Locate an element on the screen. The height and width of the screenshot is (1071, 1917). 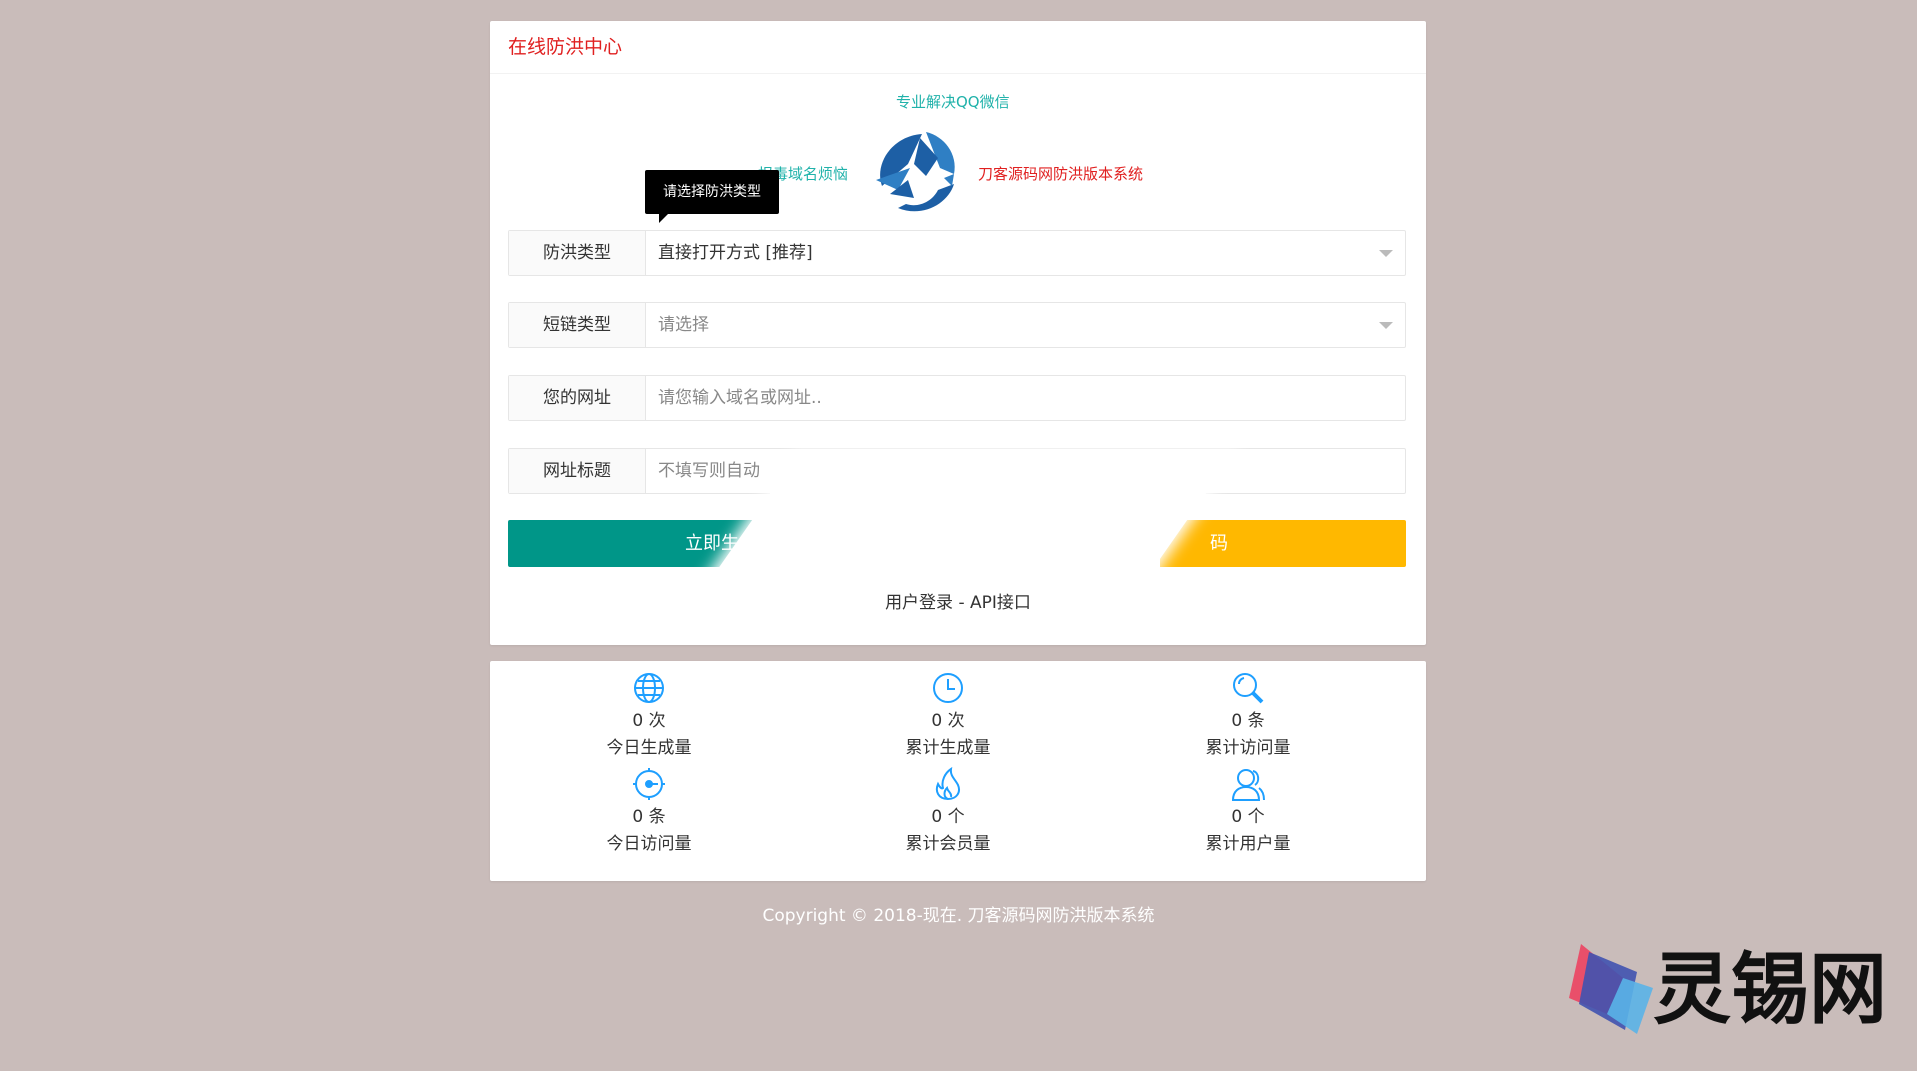
defense-type-label: 防洪类型 is located at coordinates (577, 253).